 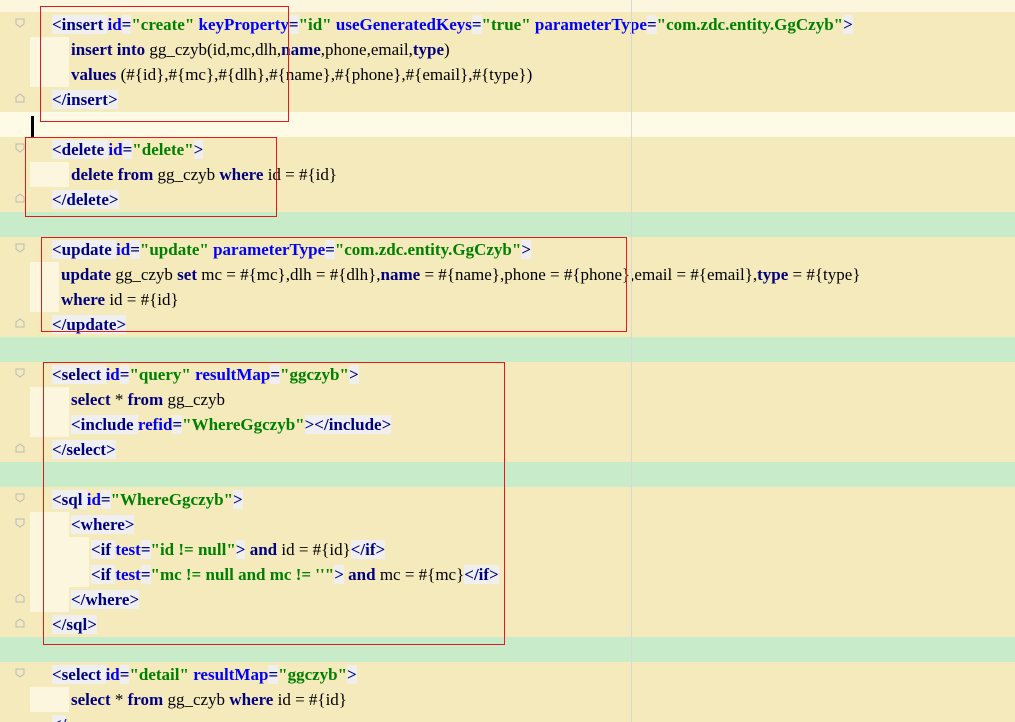 What do you see at coordinates (420, 574) in the screenshot?
I see `code-token: mc = #{mc}` at bounding box center [420, 574].